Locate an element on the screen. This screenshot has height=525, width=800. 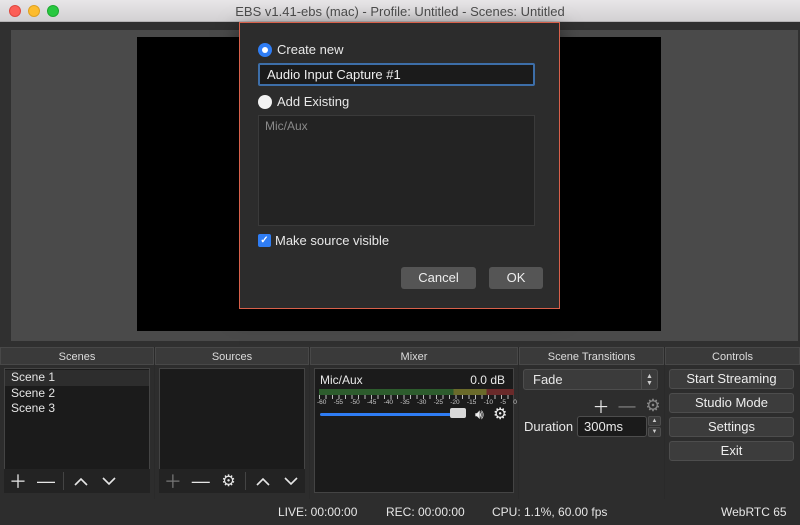
meter-scale-label: -15 is located at coordinates (471, 402).